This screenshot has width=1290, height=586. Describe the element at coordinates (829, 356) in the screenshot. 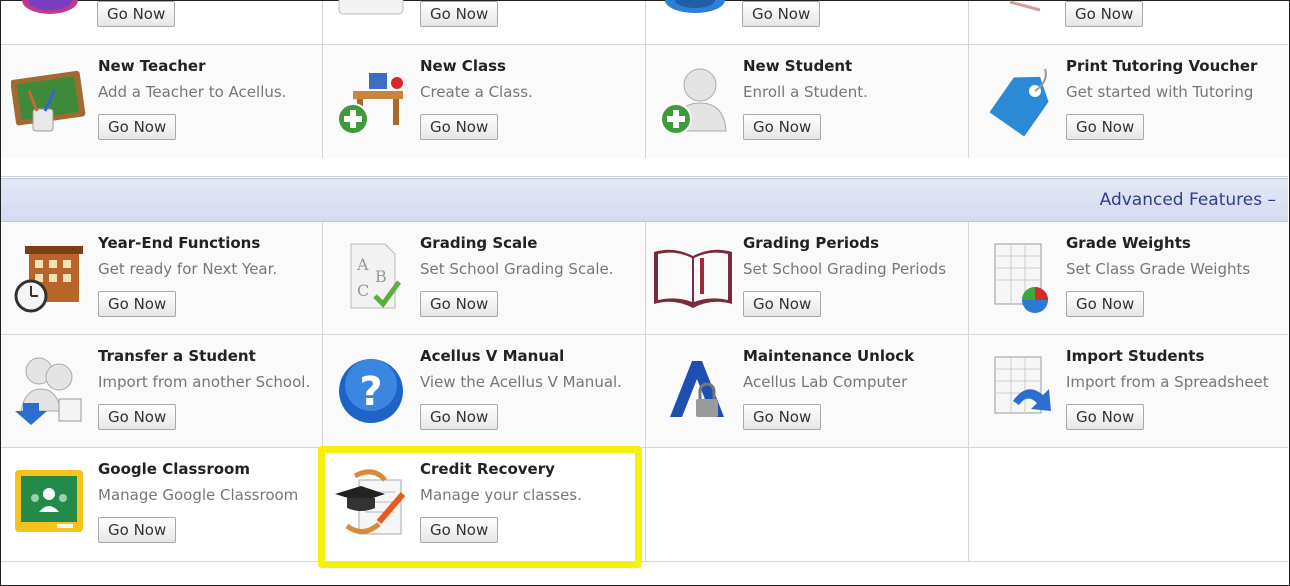

I see `card-title: Maintenance Unlock` at that location.